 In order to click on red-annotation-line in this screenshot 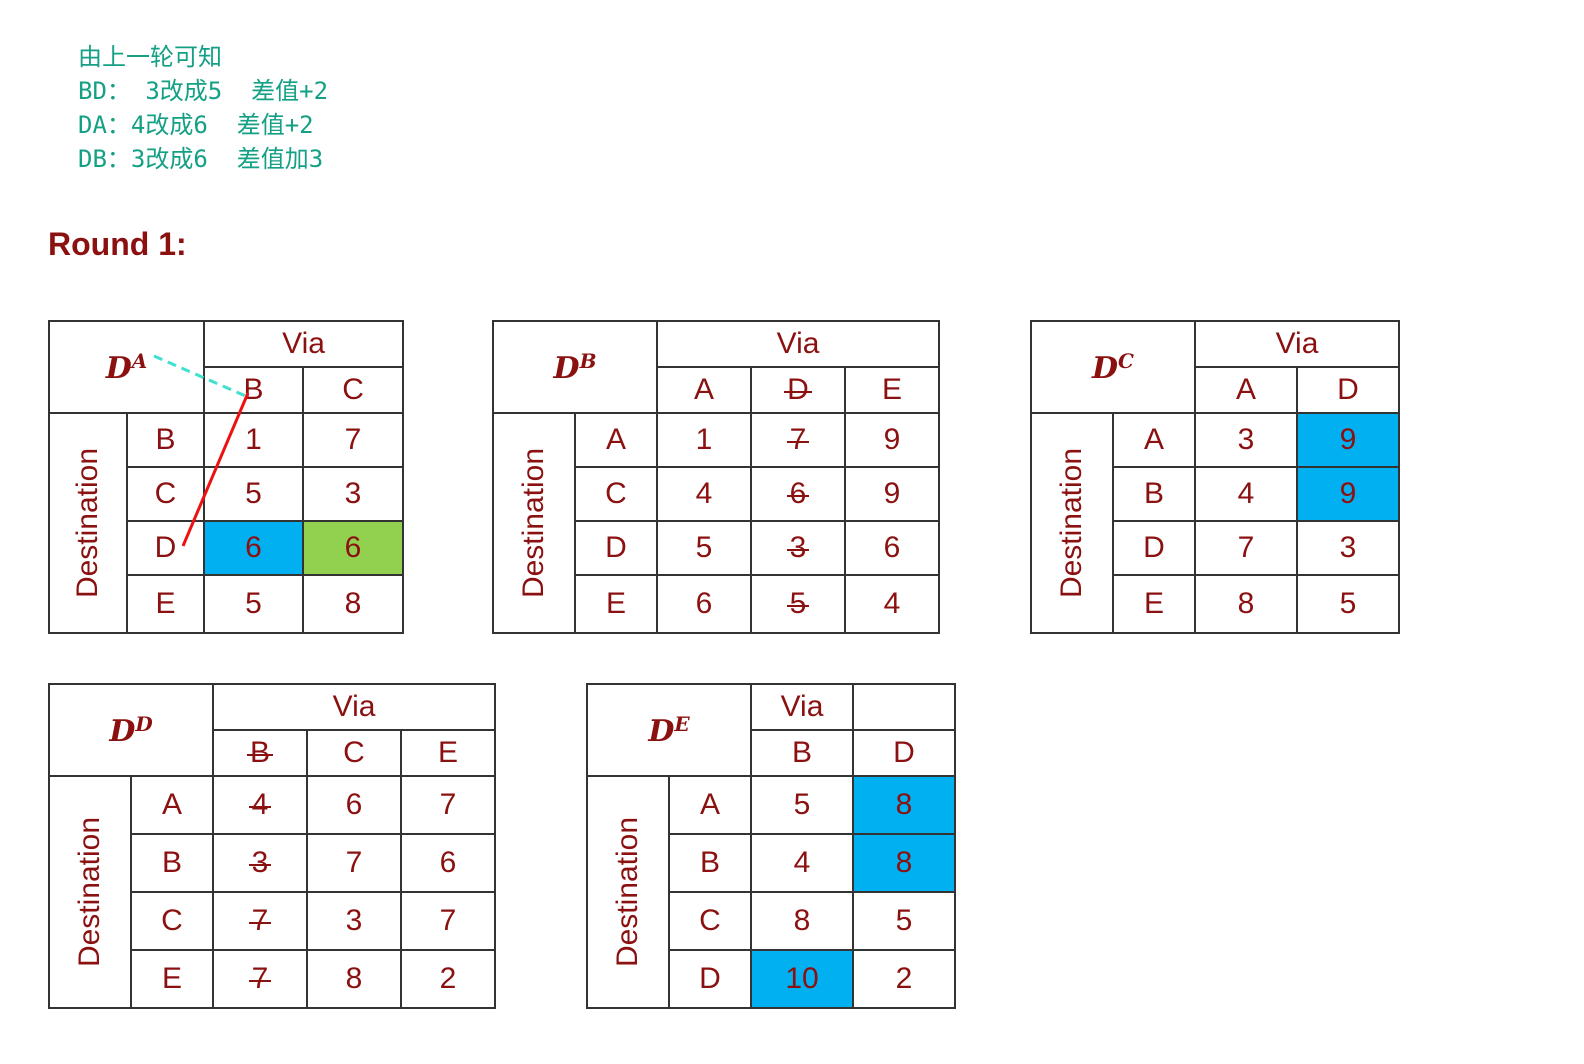, I will do `click(215, 469)`.